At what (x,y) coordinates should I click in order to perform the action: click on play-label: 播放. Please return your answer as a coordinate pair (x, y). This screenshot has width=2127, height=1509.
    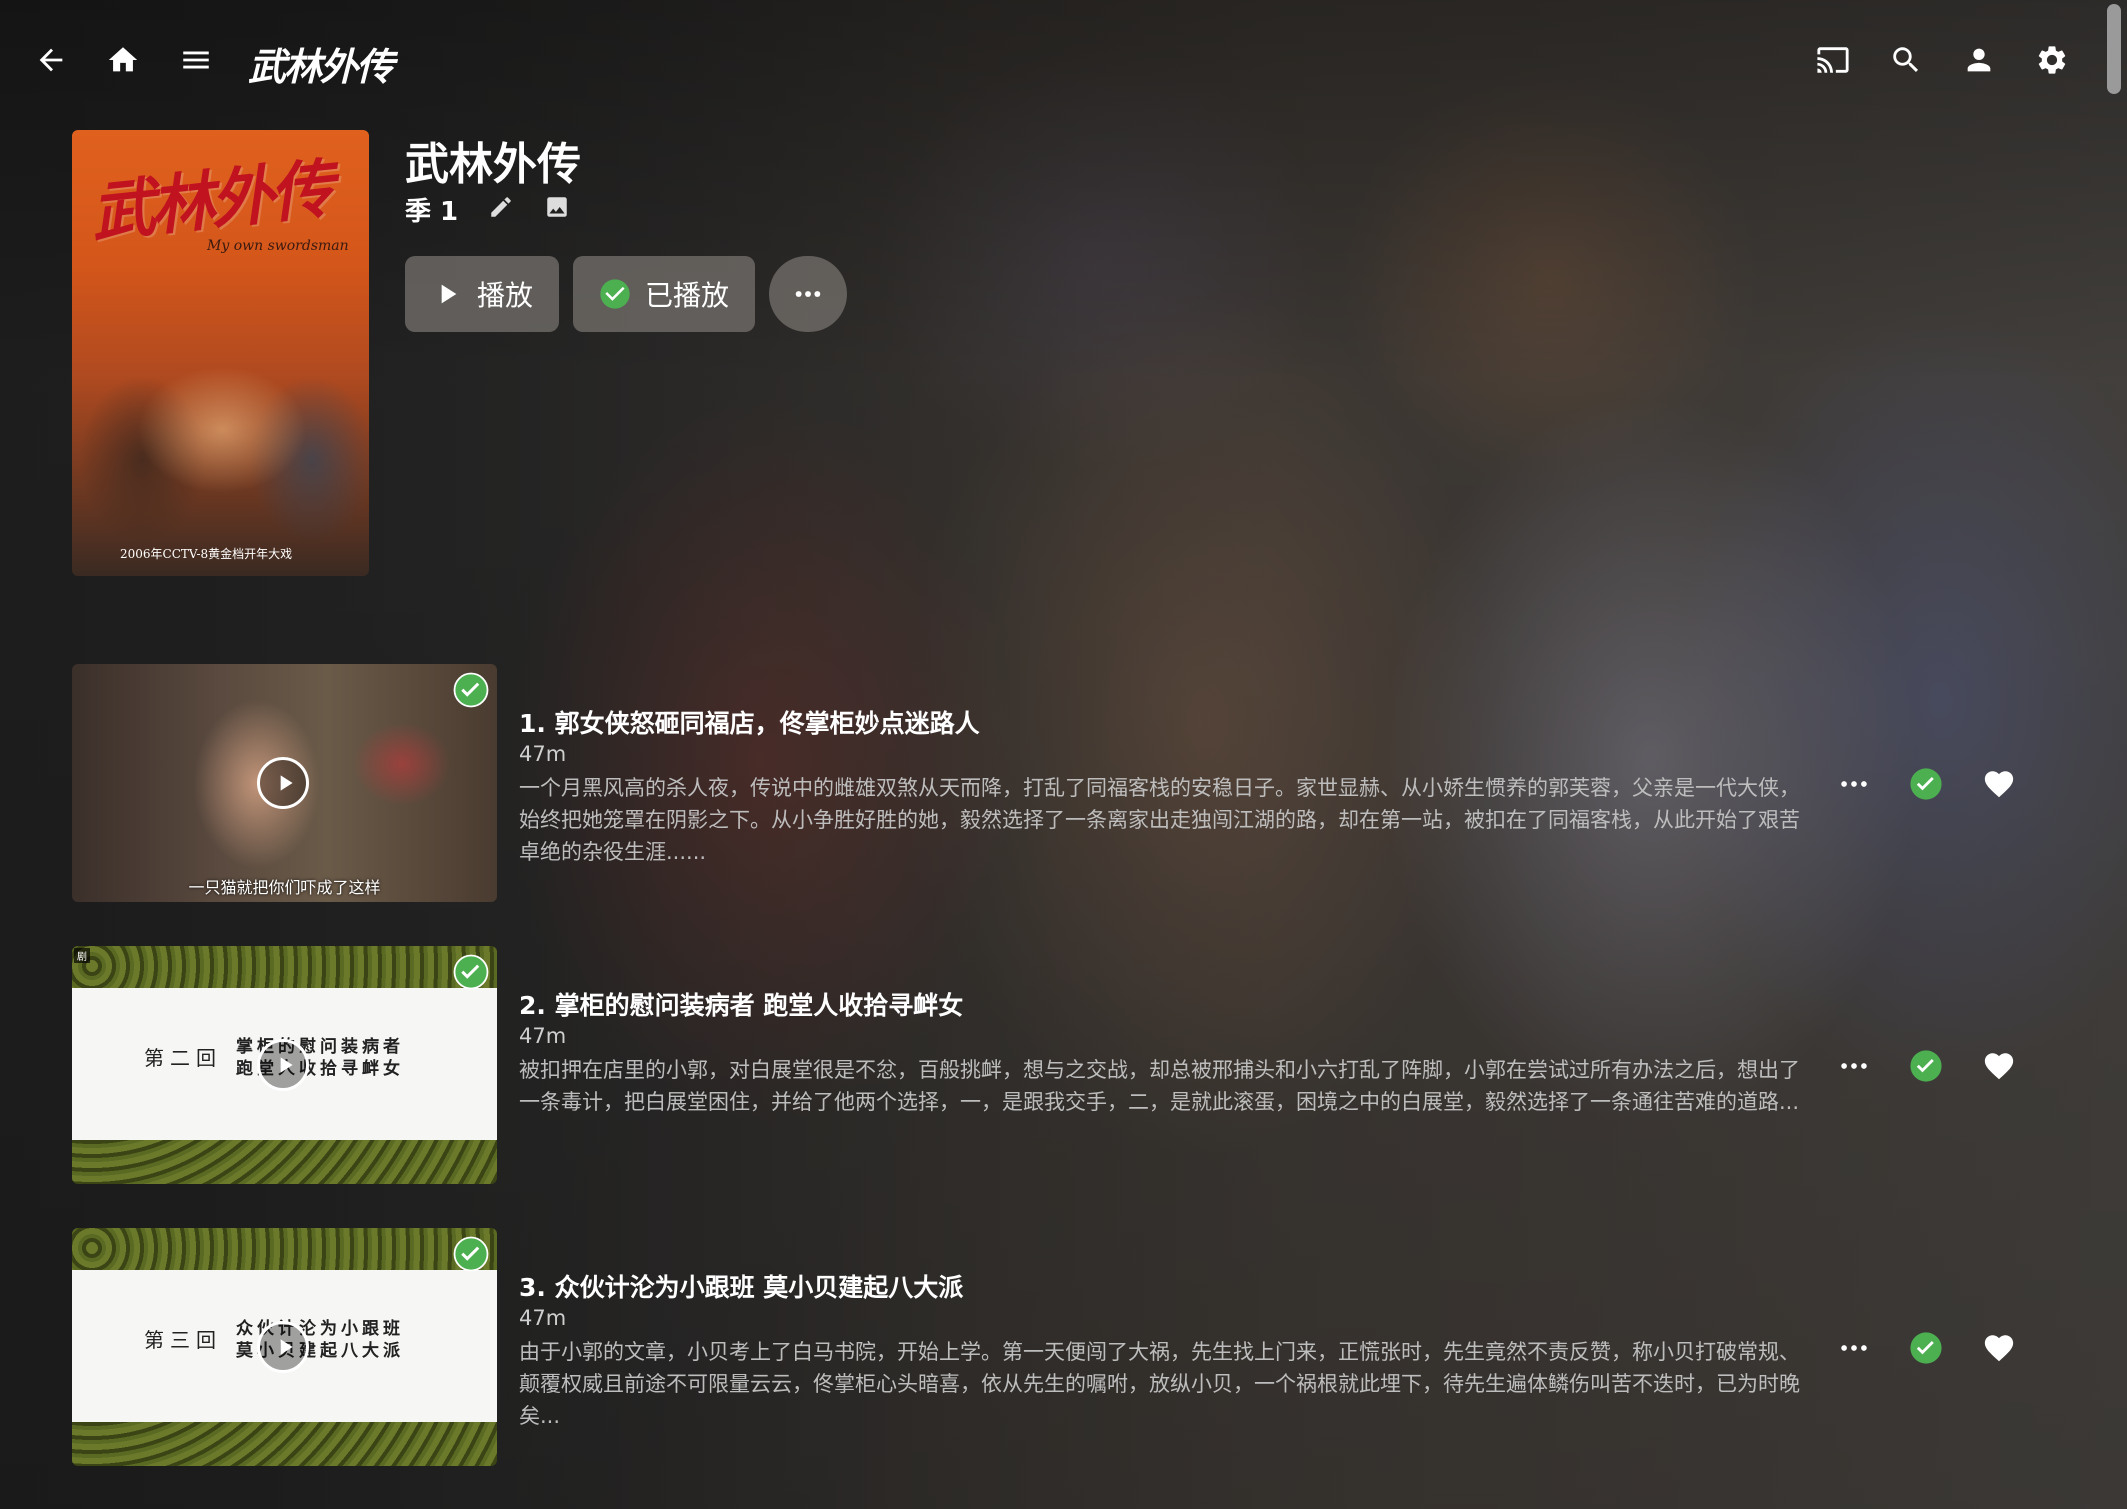
    Looking at the image, I should click on (505, 295).